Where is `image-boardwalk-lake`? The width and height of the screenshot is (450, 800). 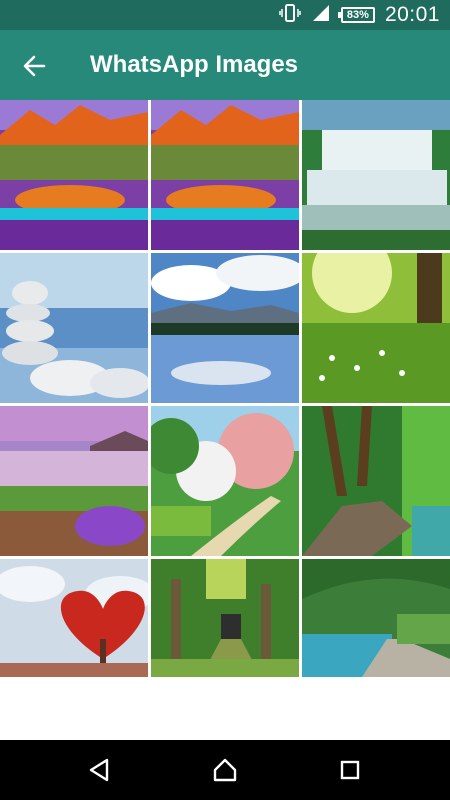 image-boardwalk-lake is located at coordinates (376, 618).